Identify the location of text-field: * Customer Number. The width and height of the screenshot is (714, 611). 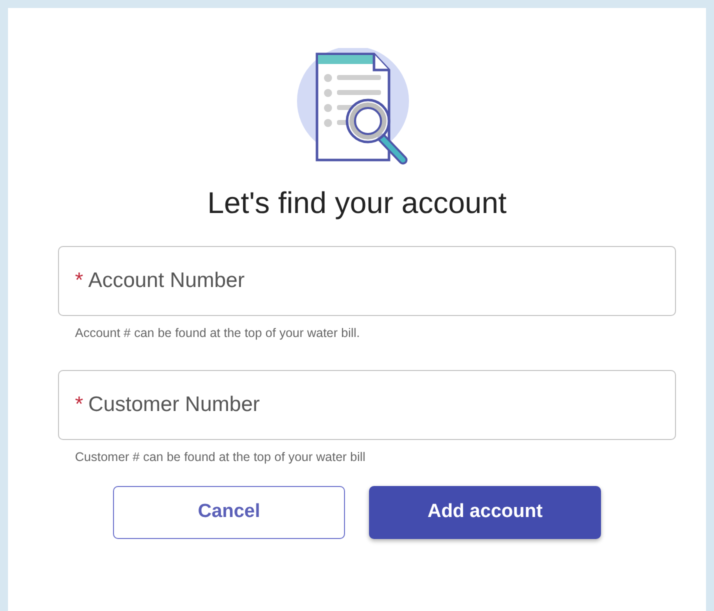
(367, 405).